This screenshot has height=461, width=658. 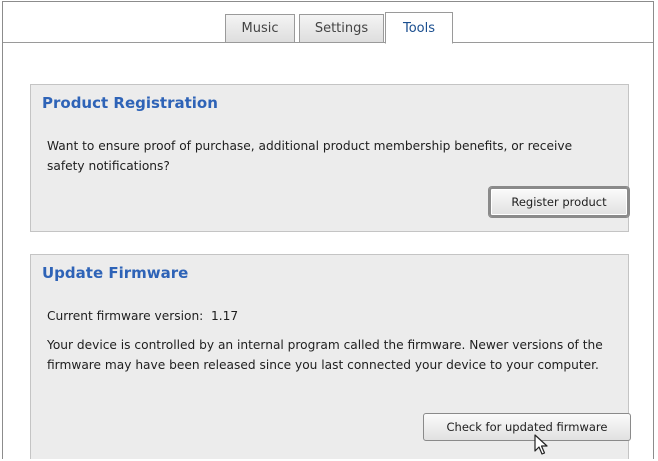 I want to click on register-product-button-label: Register product, so click(x=559, y=202).